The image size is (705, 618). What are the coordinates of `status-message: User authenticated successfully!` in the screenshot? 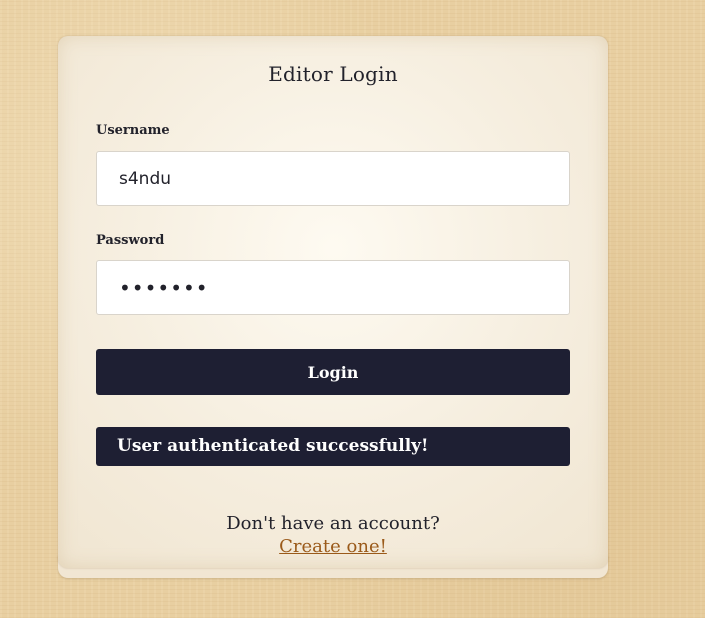 It's located at (333, 446).